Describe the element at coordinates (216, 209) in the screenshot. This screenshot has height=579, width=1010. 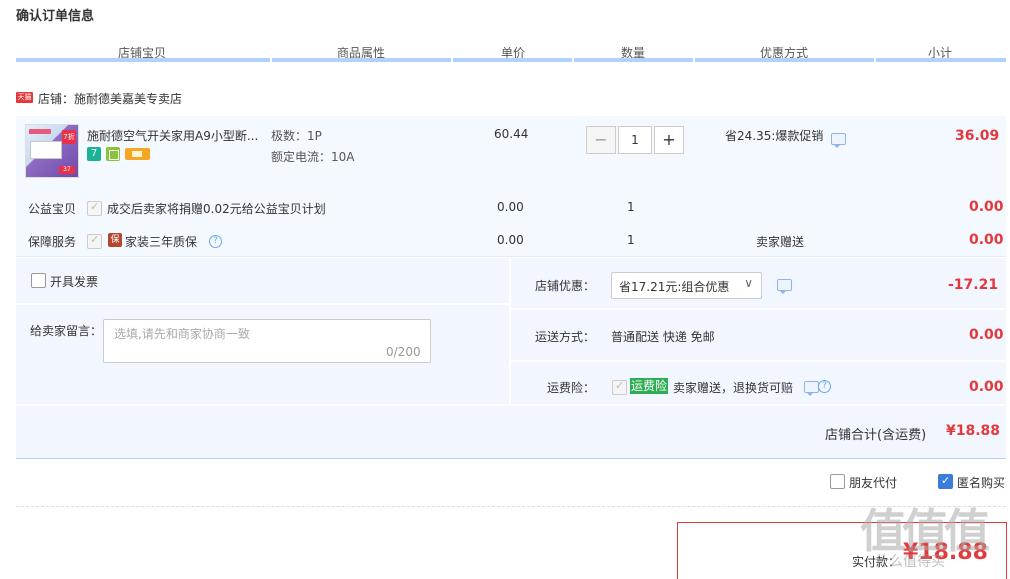
I see `charity-desc: 成交后卖家将捐赠0.02元给公益宝贝计划` at that location.